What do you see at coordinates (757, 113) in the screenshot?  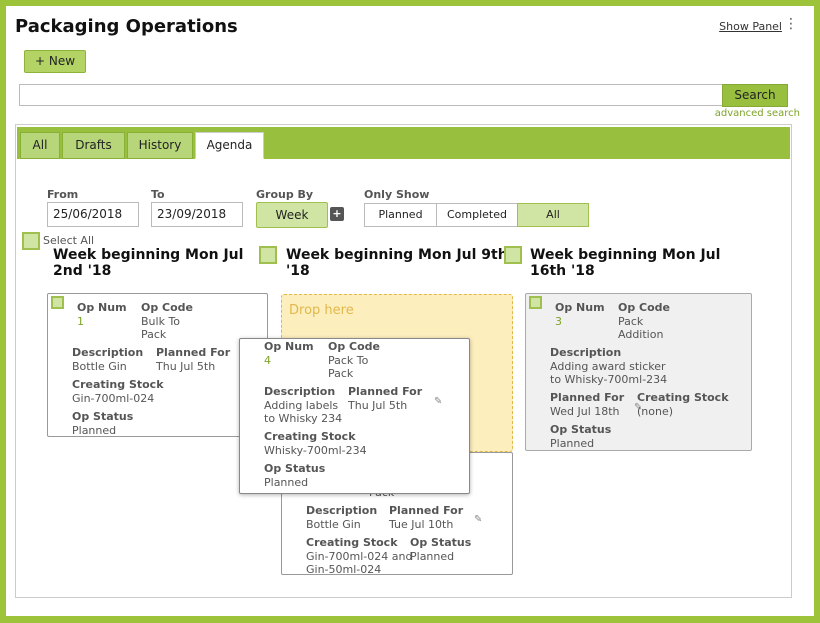 I see `advanced-search-link: advanced search` at bounding box center [757, 113].